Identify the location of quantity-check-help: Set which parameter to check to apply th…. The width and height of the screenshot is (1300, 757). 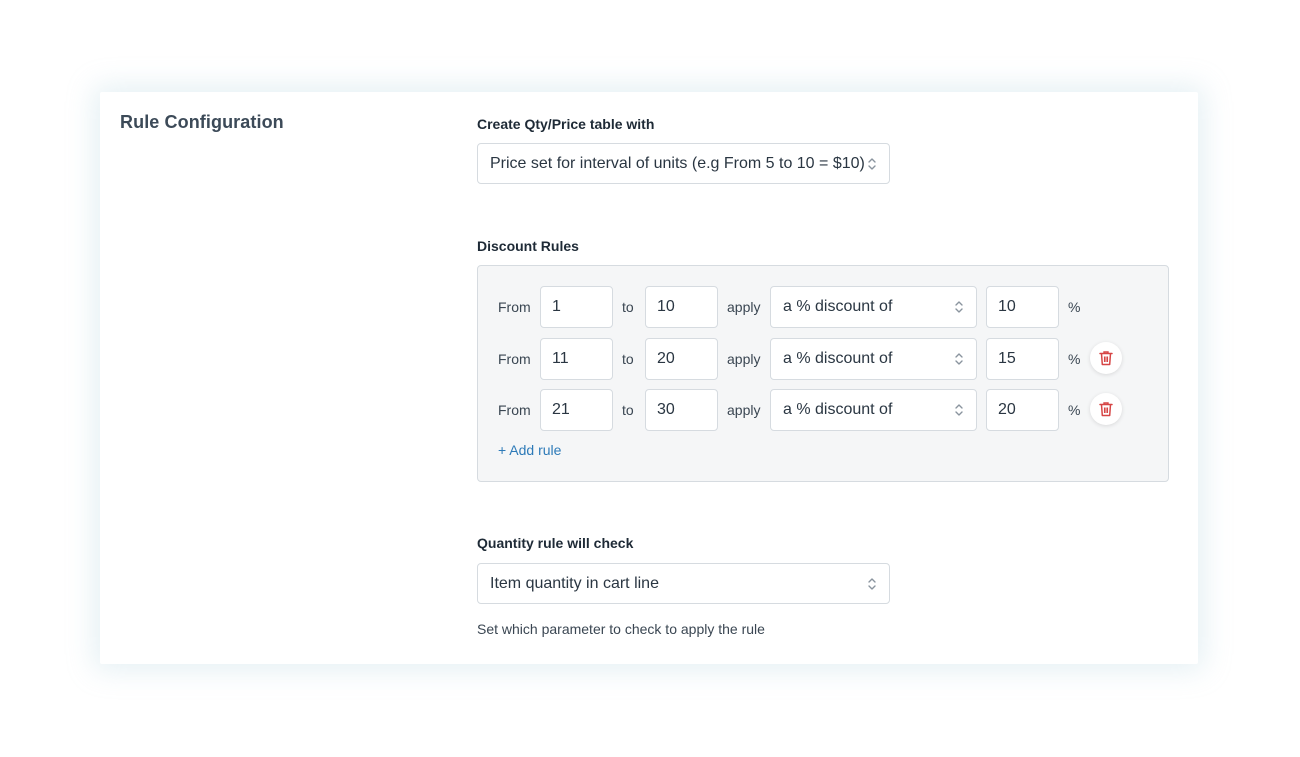
(621, 629).